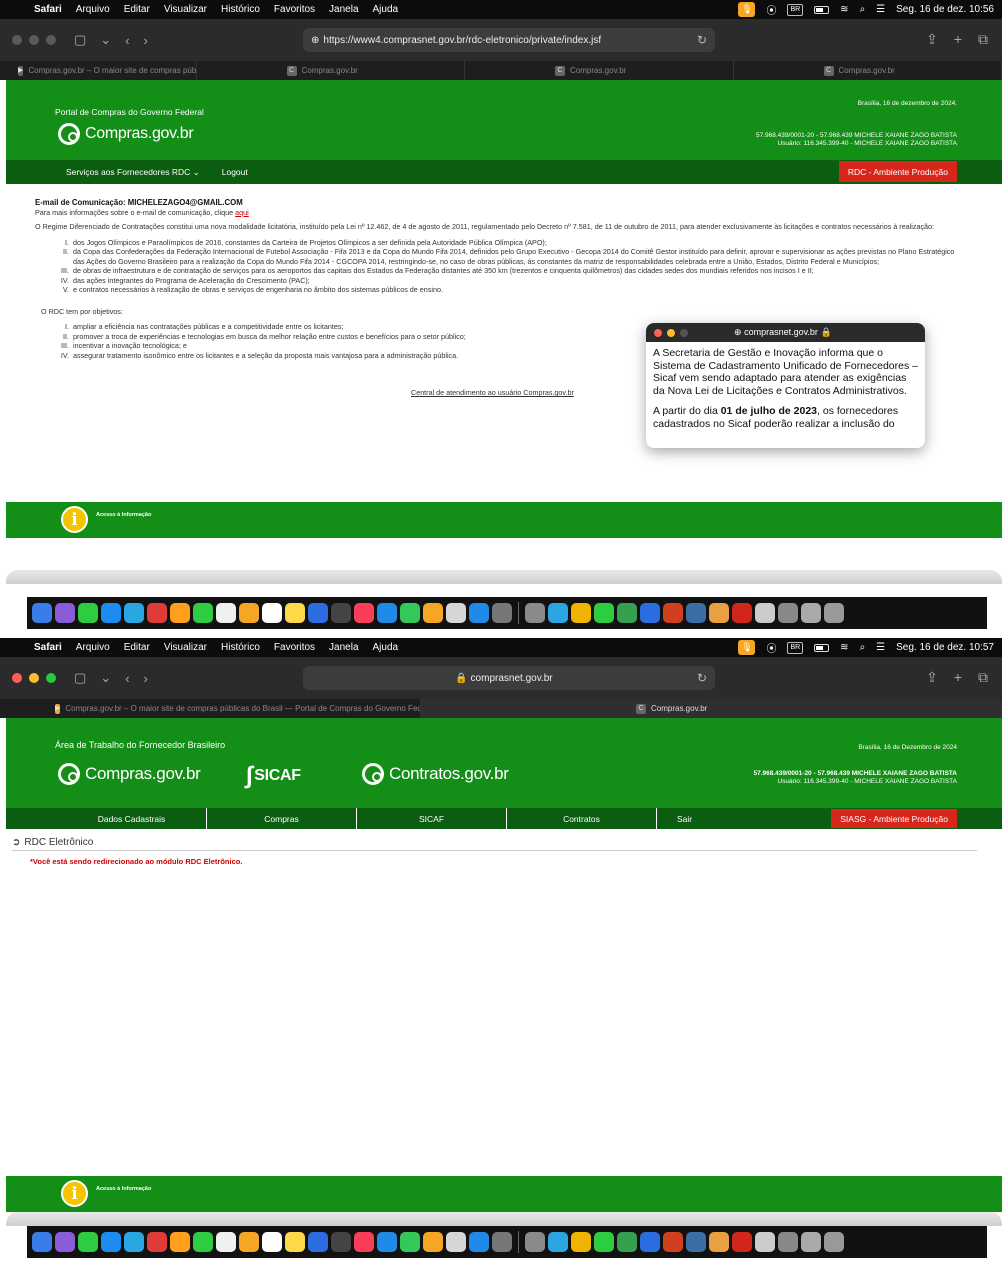  What do you see at coordinates (711, 708) in the screenshot?
I see `tab-2: C Compras.gov.br` at bounding box center [711, 708].